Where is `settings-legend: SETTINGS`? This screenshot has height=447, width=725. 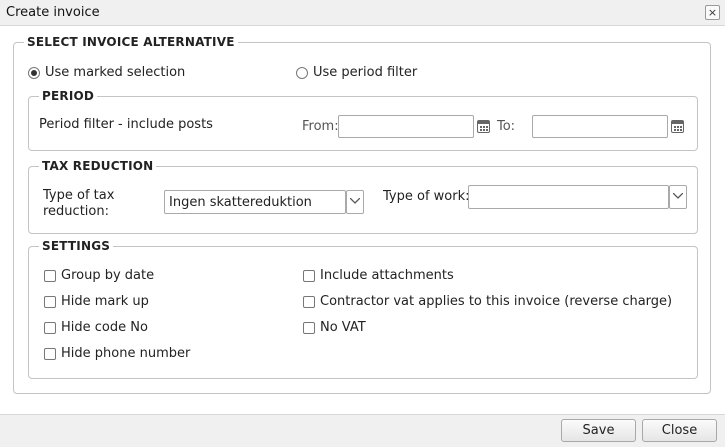 settings-legend: SETTINGS is located at coordinates (76, 246).